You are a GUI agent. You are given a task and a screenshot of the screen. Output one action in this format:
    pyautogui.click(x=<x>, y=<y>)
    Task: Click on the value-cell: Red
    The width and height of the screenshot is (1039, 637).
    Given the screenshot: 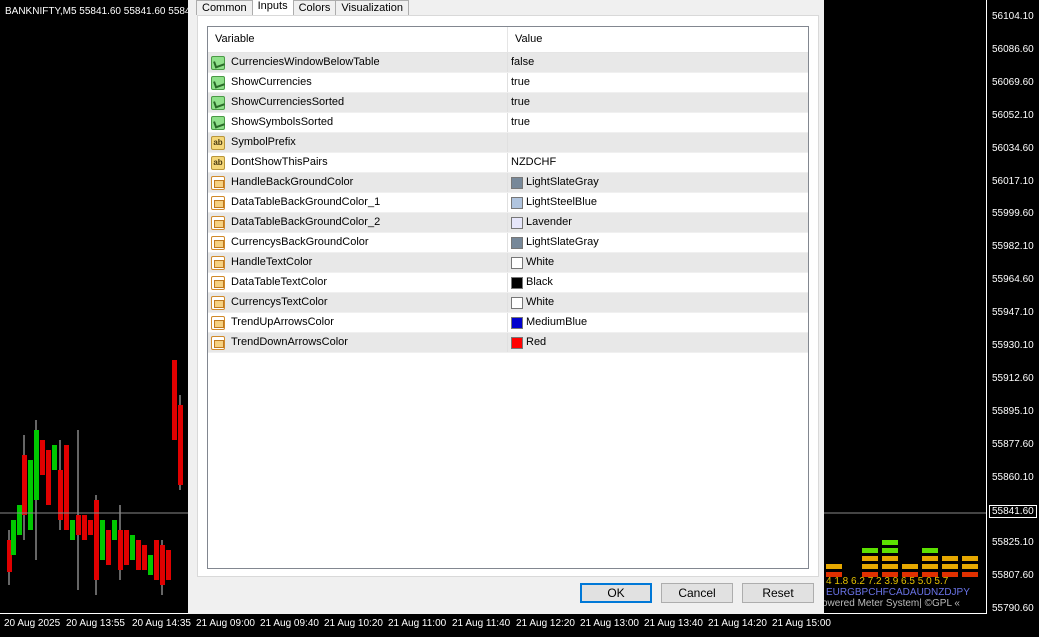 What is the action you would take?
    pyautogui.click(x=527, y=342)
    